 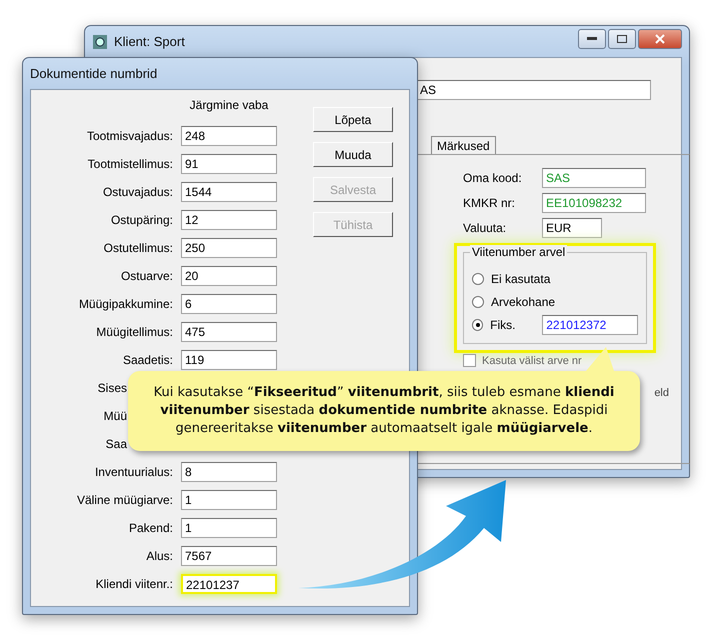 I want to click on field-label: Müü, so click(x=115, y=416).